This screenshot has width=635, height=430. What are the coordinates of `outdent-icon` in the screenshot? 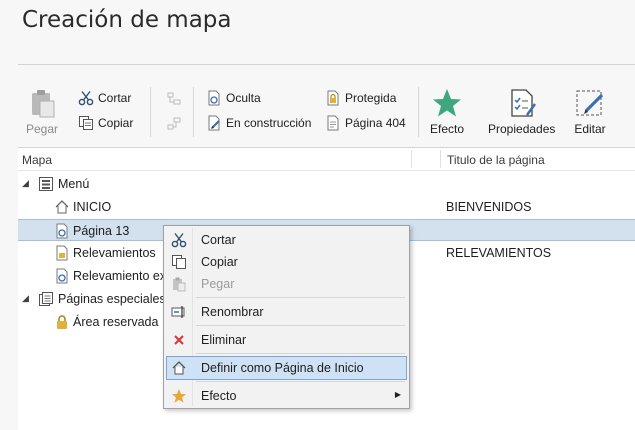 It's located at (174, 124).